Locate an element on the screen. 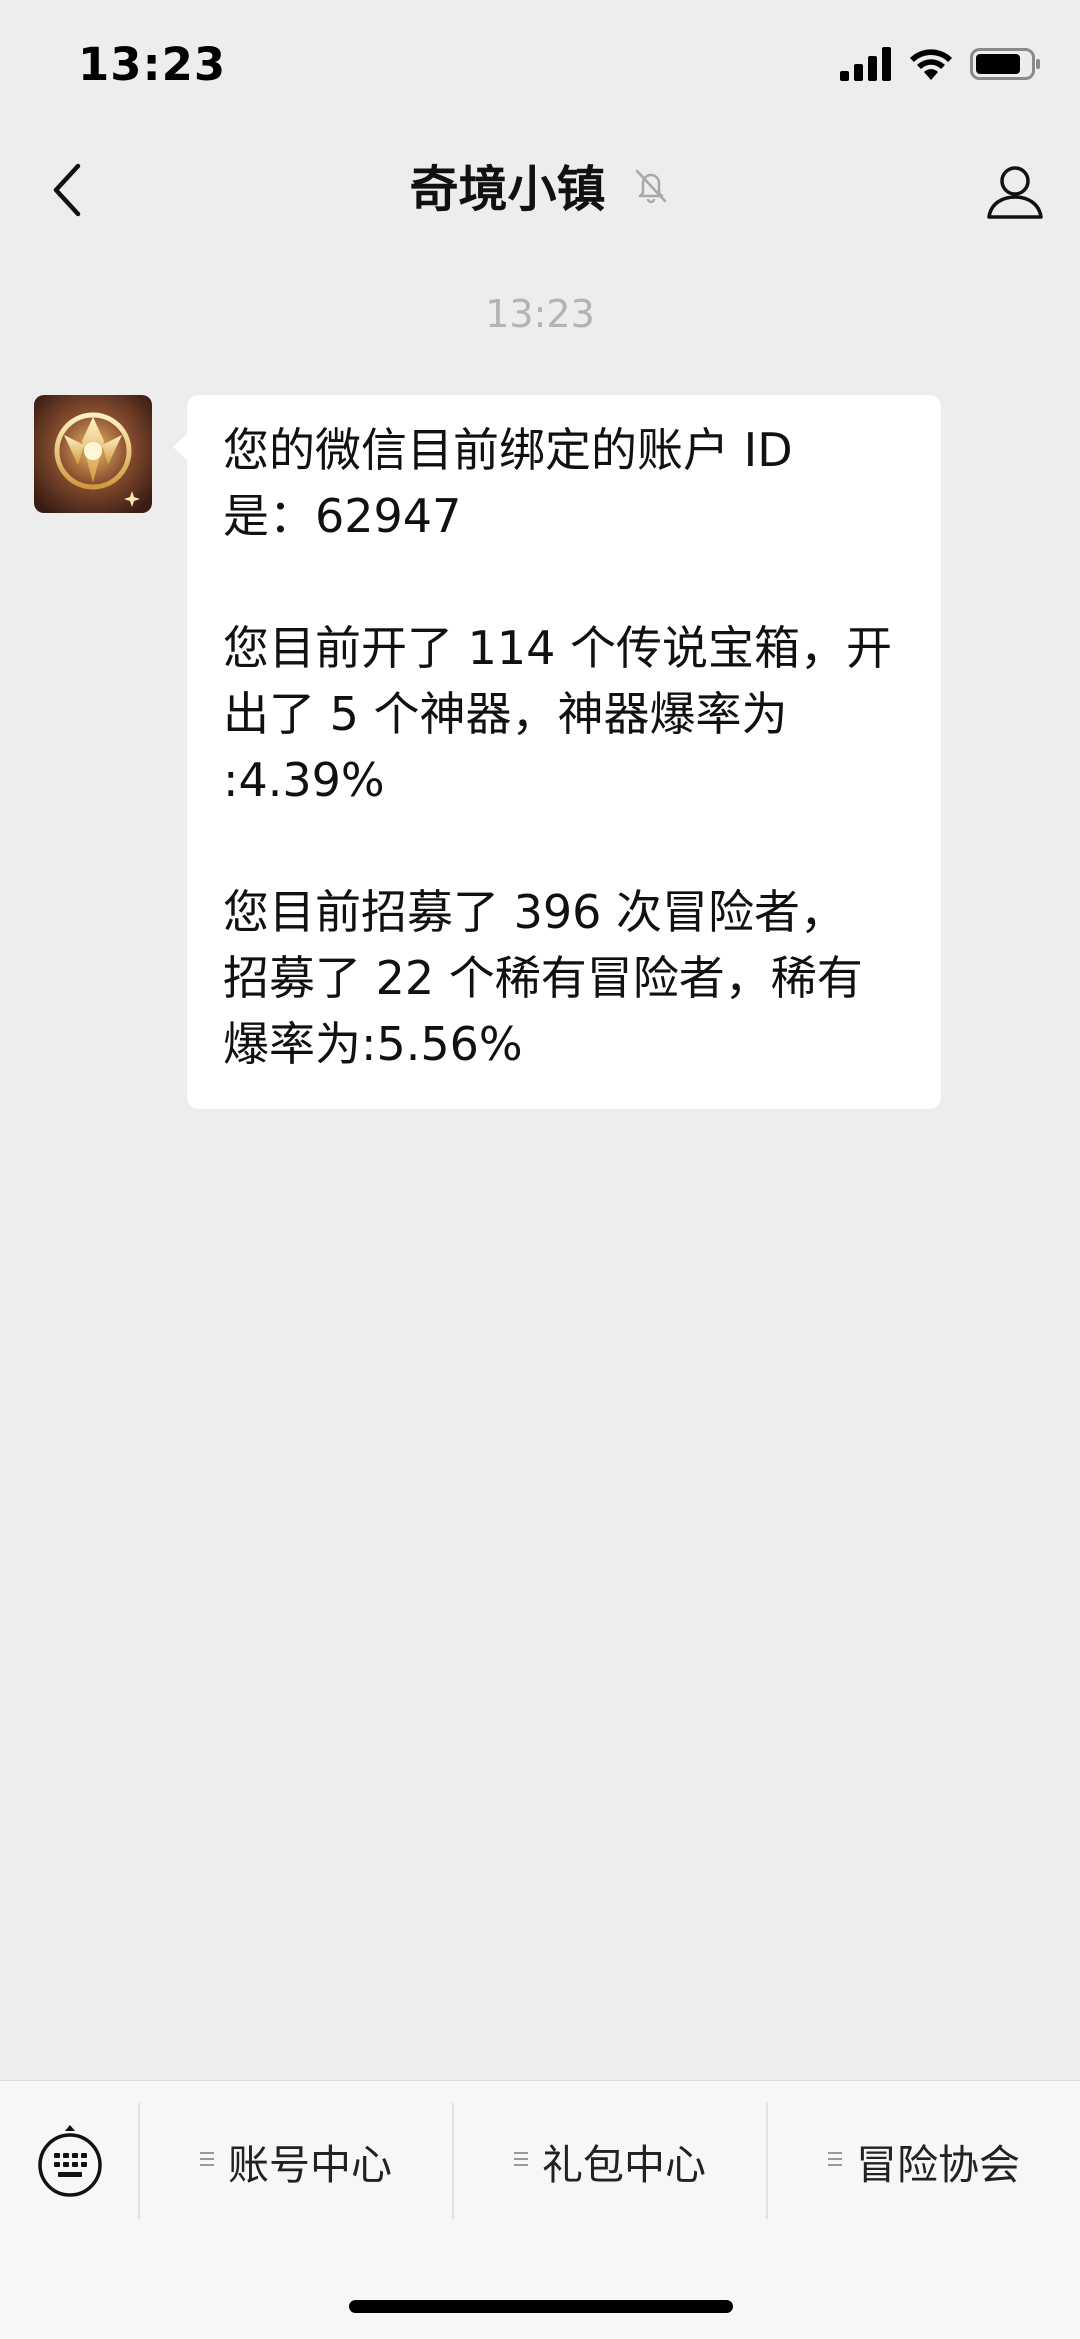 The width and height of the screenshot is (1080, 2339). status-time: 13:23 is located at coordinates (152, 64).